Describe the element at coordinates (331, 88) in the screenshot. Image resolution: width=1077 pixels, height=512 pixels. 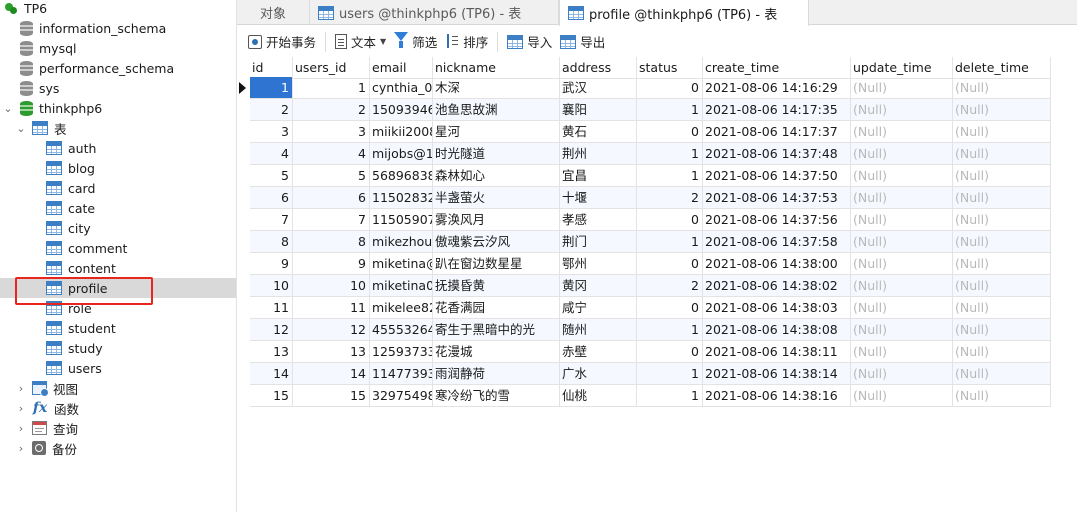
I see `cell-users-id: 1` at that location.